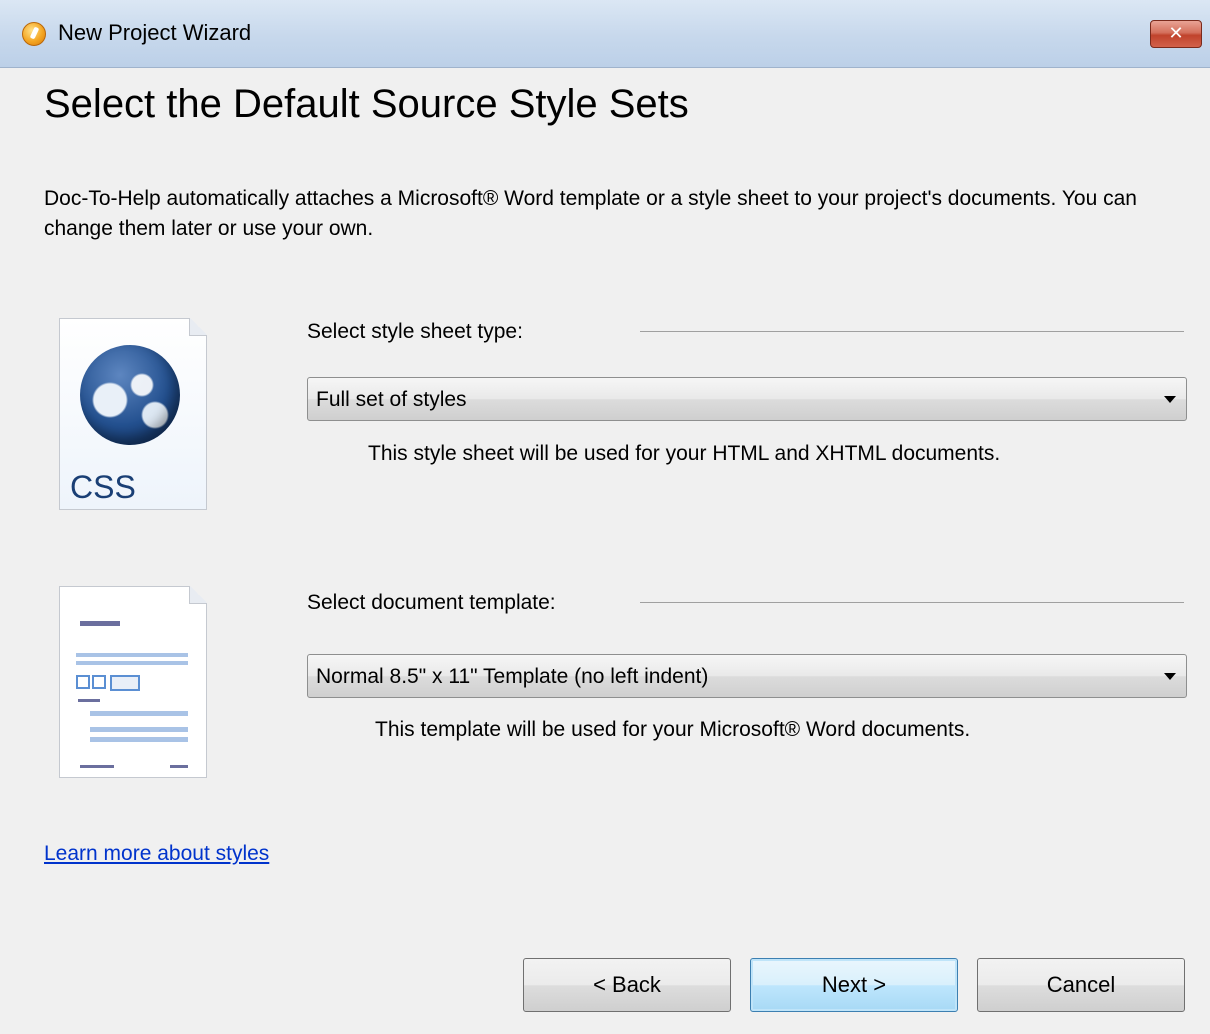  I want to click on css-globe-icon: CSS, so click(133, 414).